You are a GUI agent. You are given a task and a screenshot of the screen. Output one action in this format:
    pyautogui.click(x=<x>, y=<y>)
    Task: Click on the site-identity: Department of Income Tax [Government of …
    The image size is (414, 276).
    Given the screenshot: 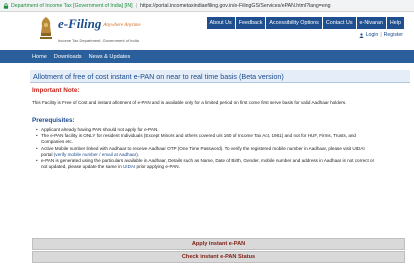 What is the action you would take?
    pyautogui.click(x=72, y=6)
    